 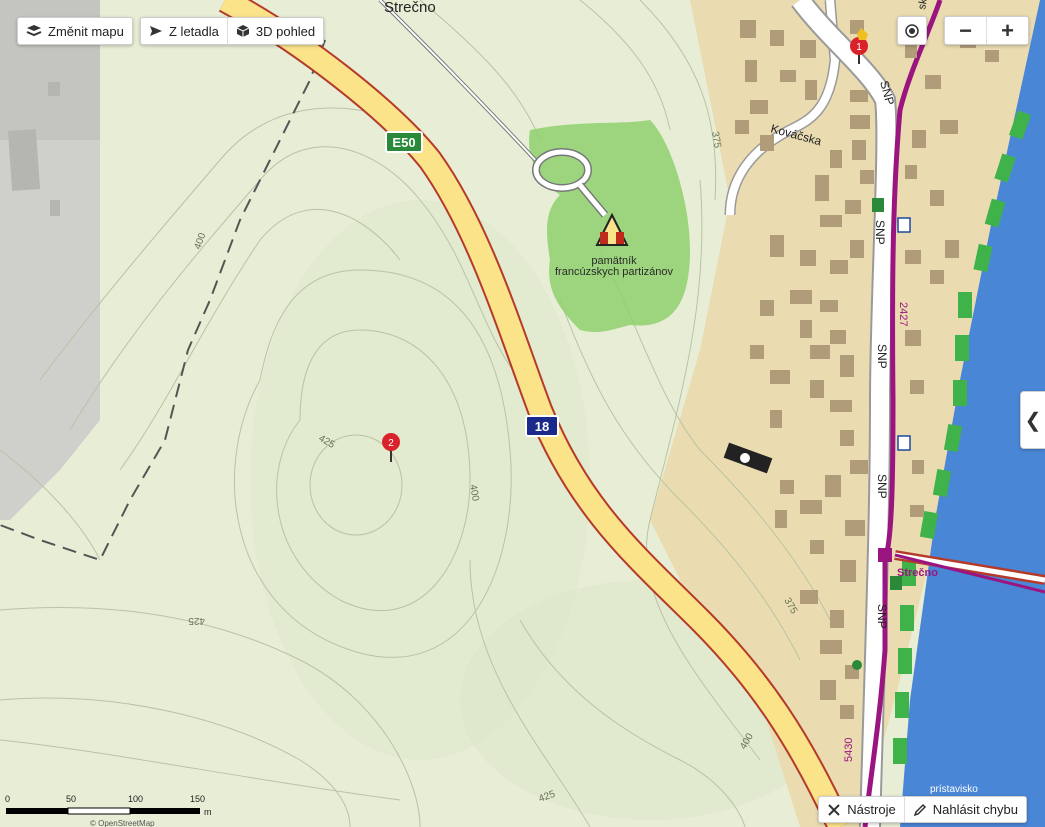 I want to click on road-5430-label: 5430, so click(x=849, y=750).